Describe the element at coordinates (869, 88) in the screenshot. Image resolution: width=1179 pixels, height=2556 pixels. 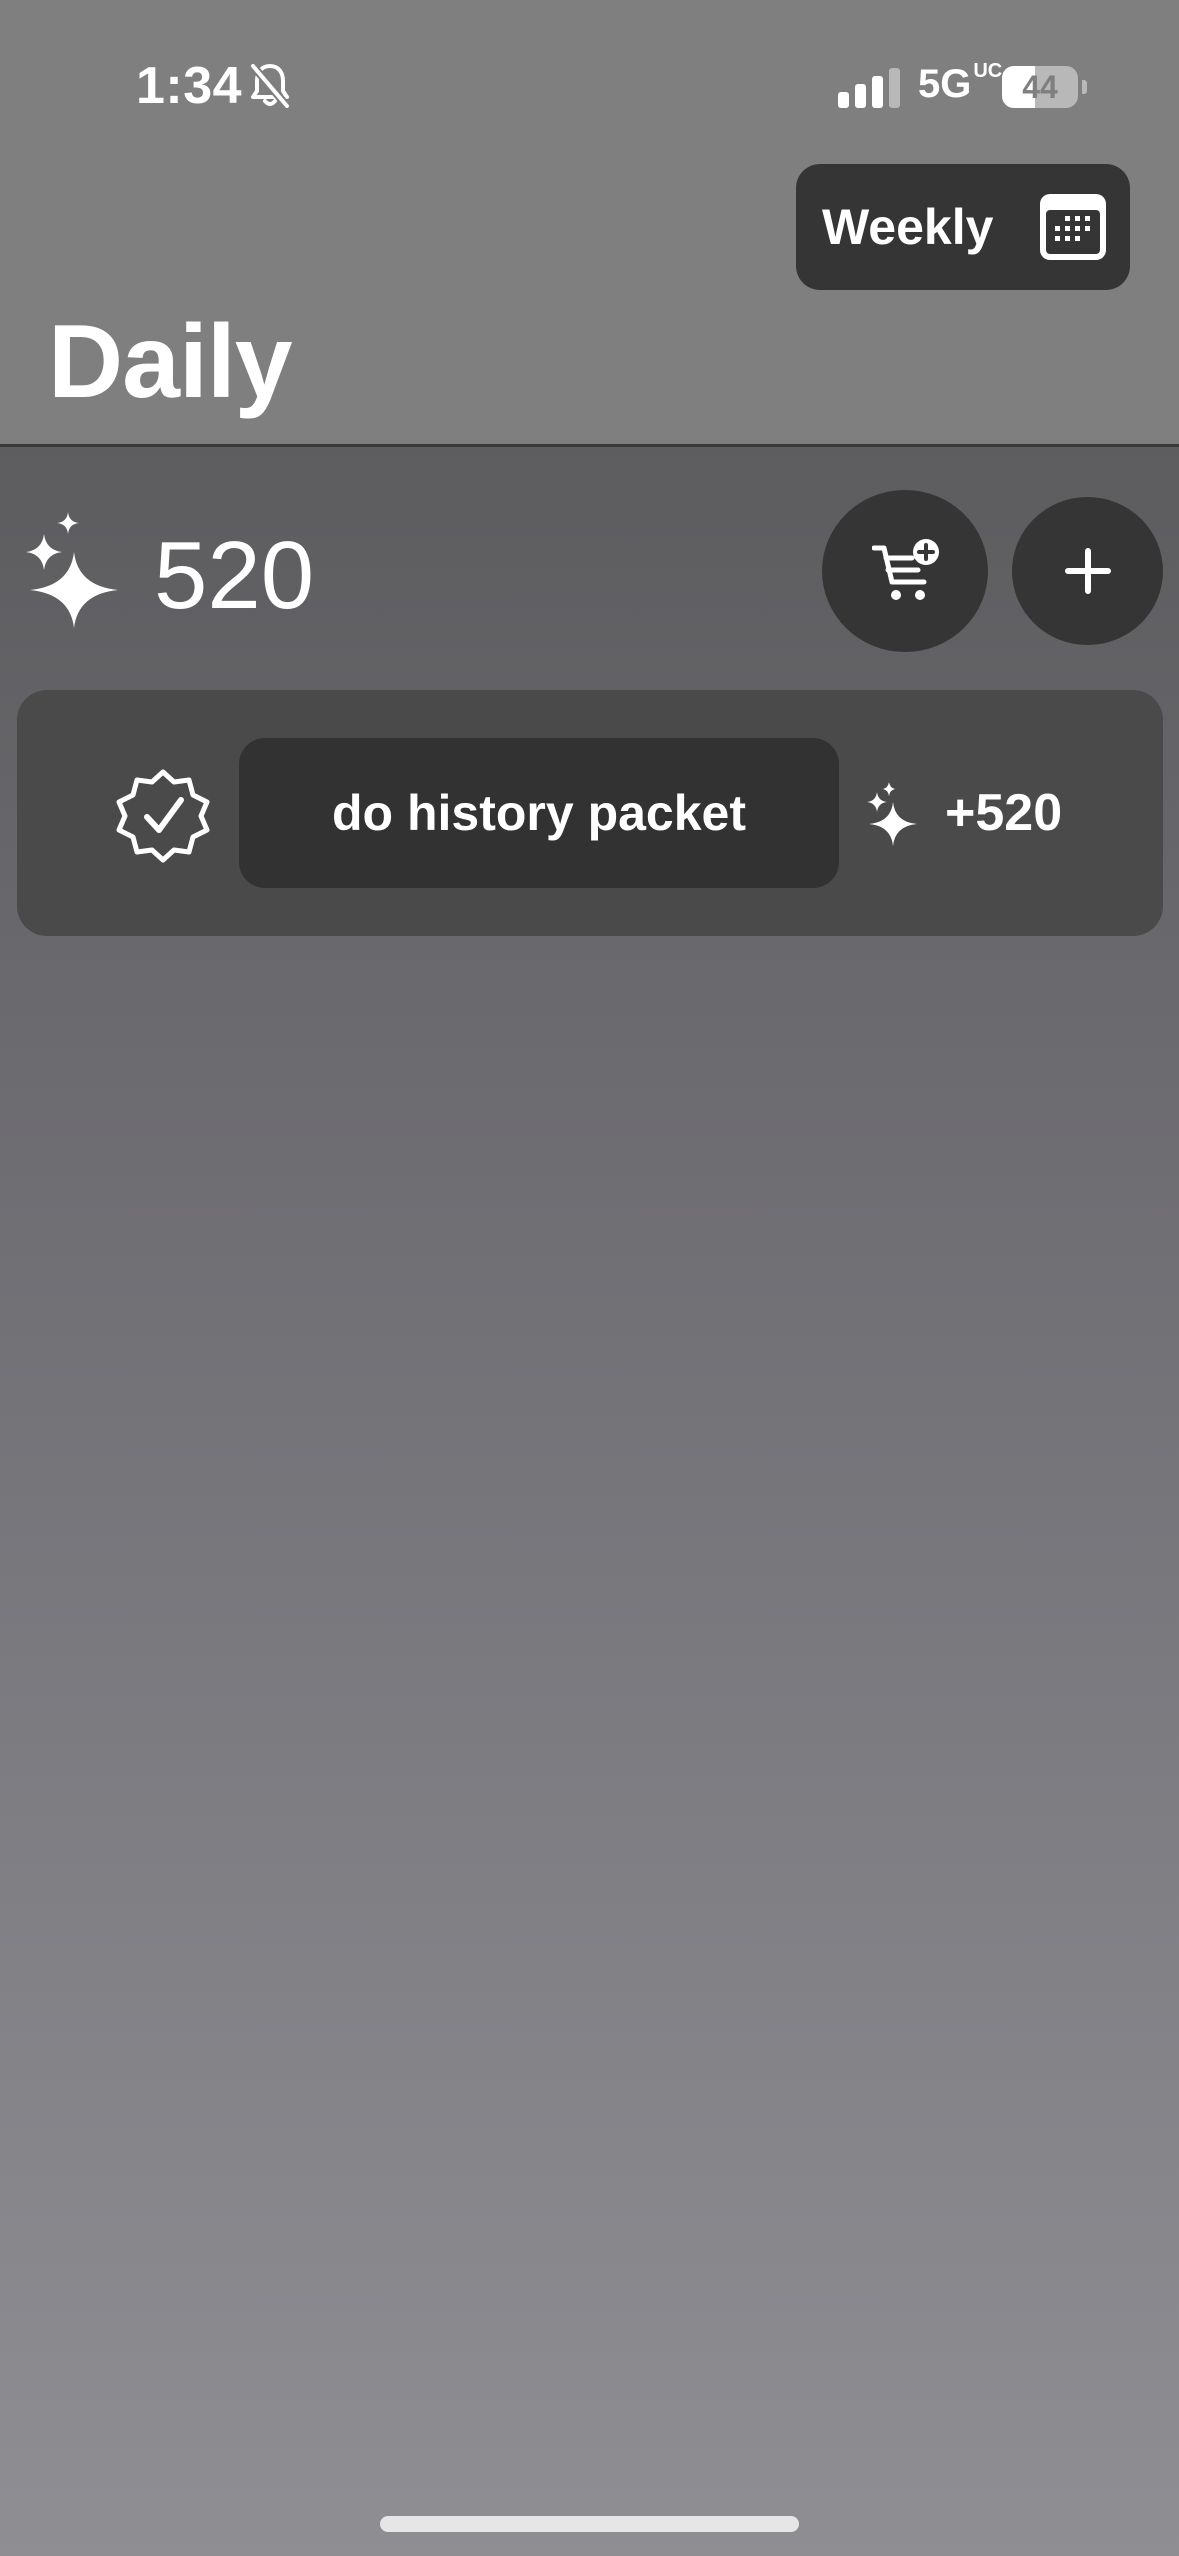
I see `cellular-signal-icon` at that location.